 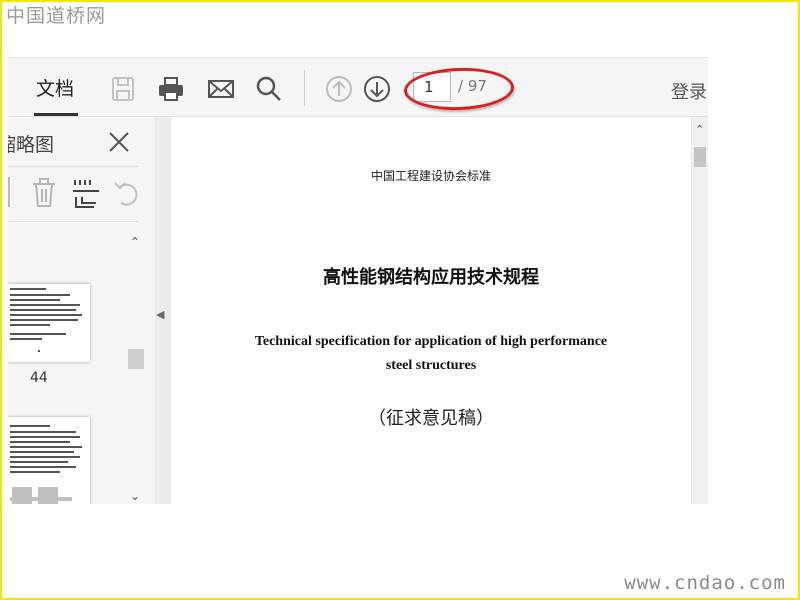 What do you see at coordinates (339, 89) in the screenshot?
I see `up-arrow-icon` at bounding box center [339, 89].